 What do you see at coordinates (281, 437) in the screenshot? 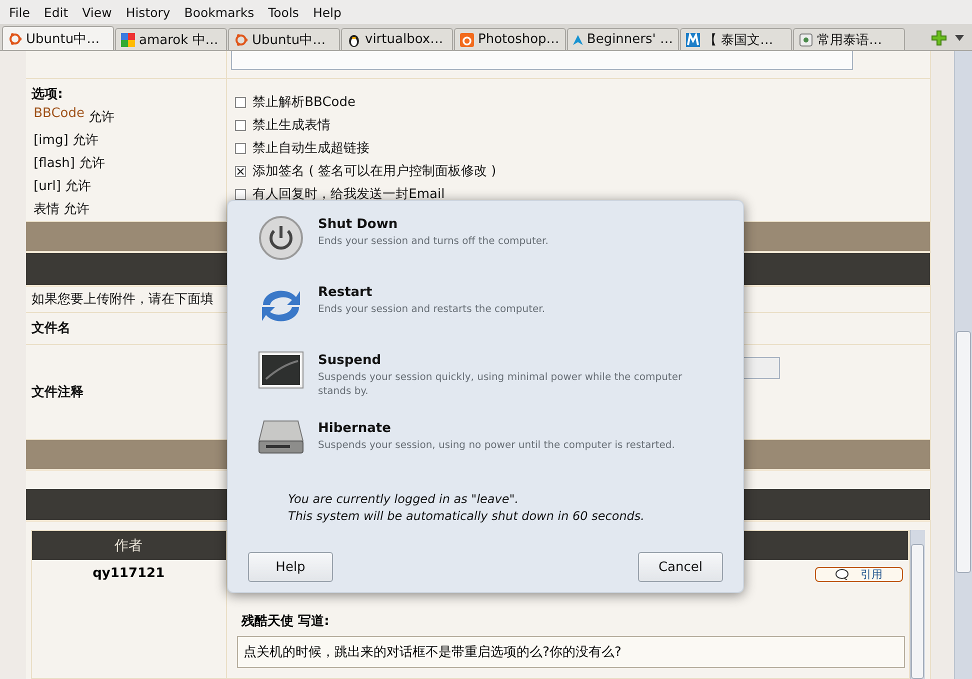
I see `hard-drive-icon` at bounding box center [281, 437].